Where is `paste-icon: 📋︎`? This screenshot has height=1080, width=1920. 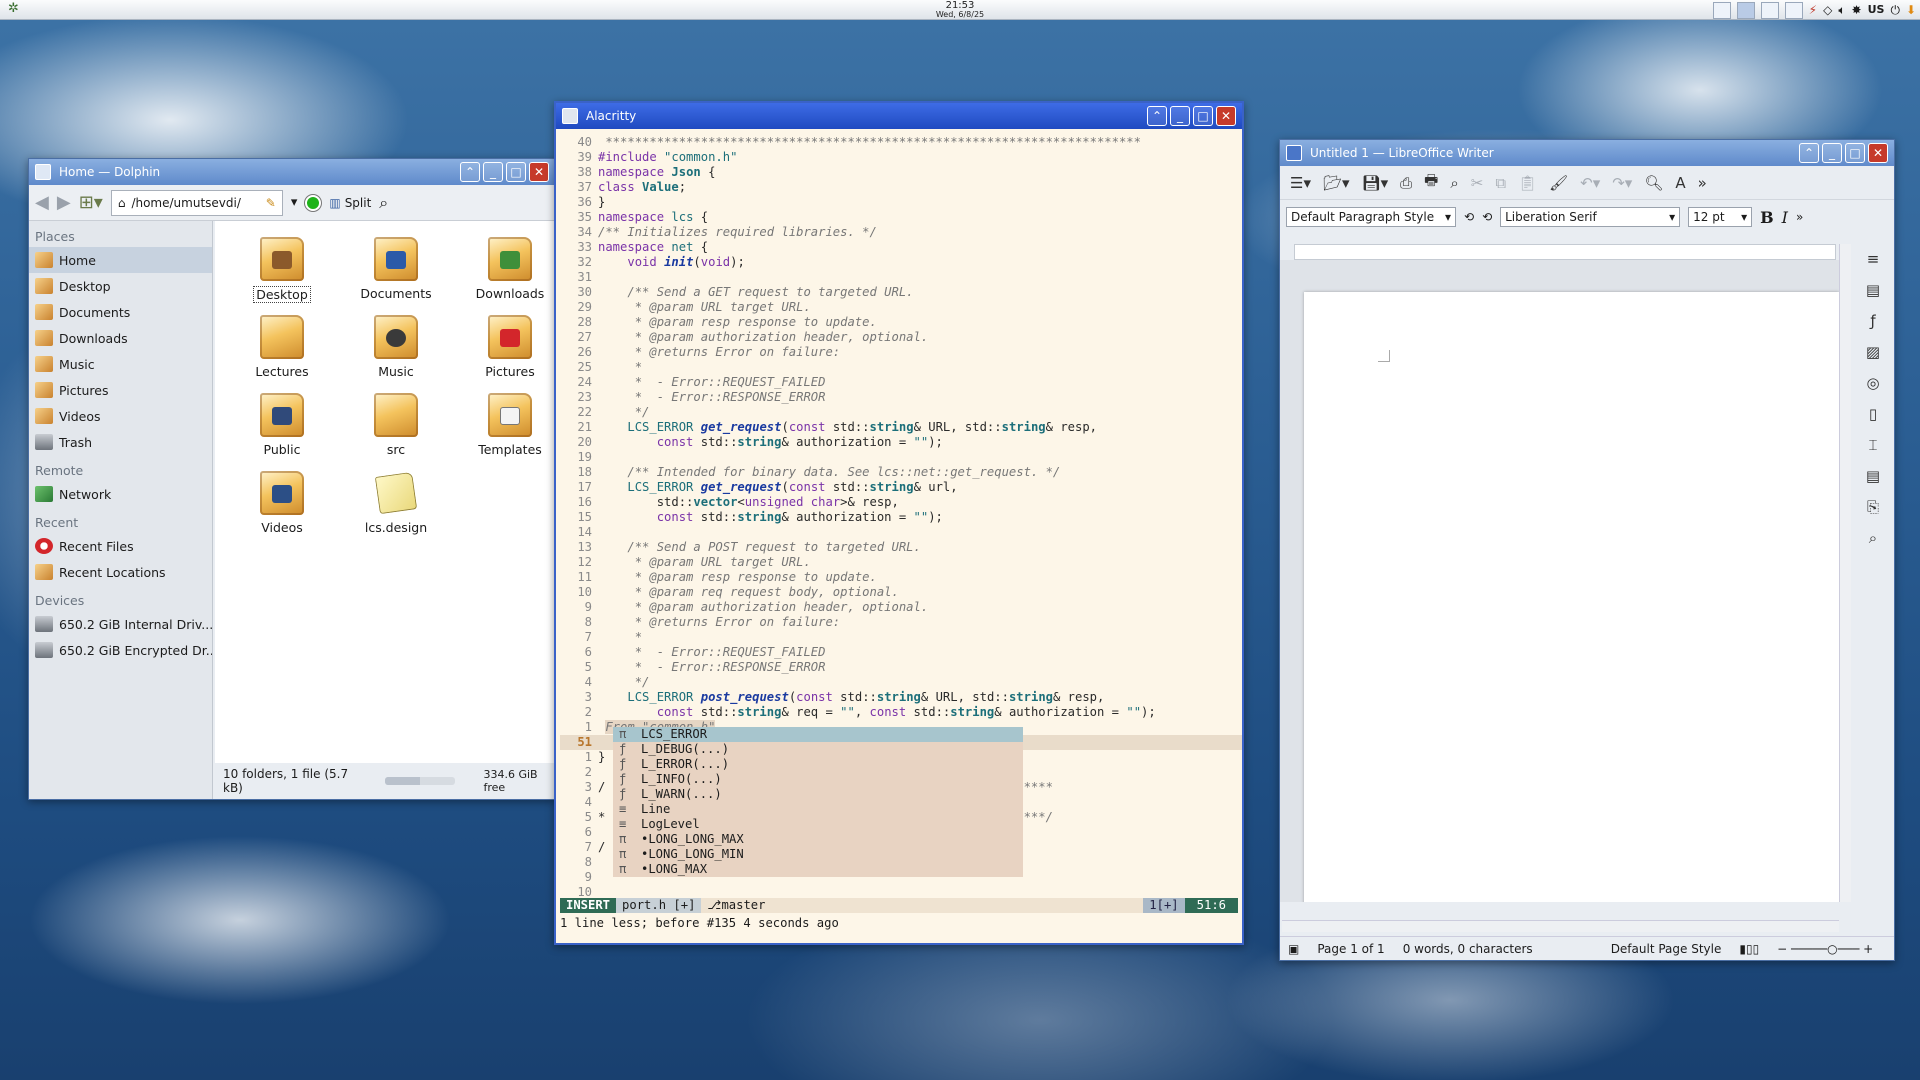 paste-icon: 📋︎ is located at coordinates (1527, 183).